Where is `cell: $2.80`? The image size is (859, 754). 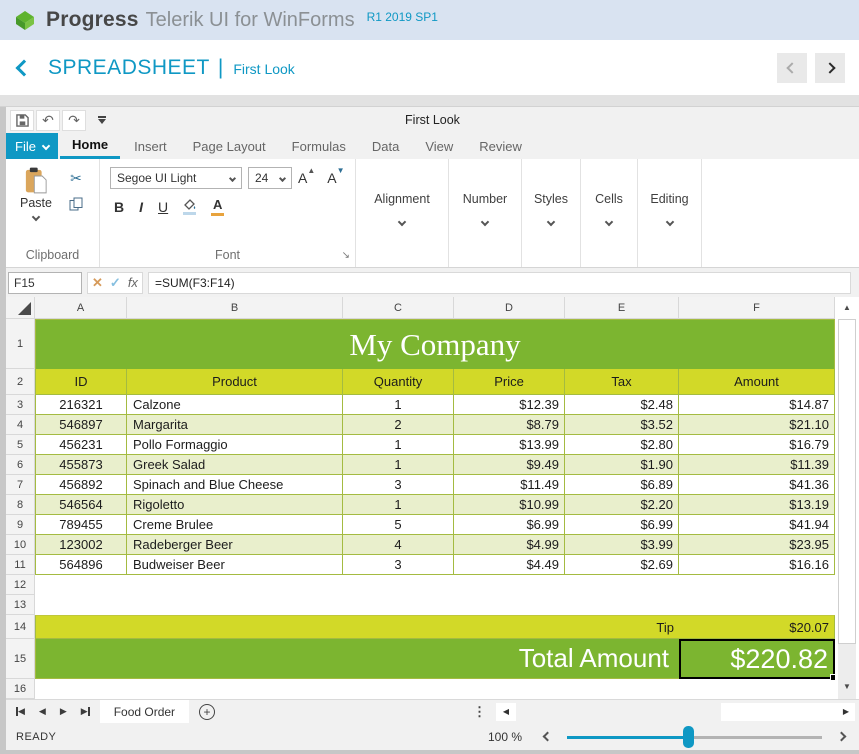
cell: $2.80 is located at coordinates (622, 445).